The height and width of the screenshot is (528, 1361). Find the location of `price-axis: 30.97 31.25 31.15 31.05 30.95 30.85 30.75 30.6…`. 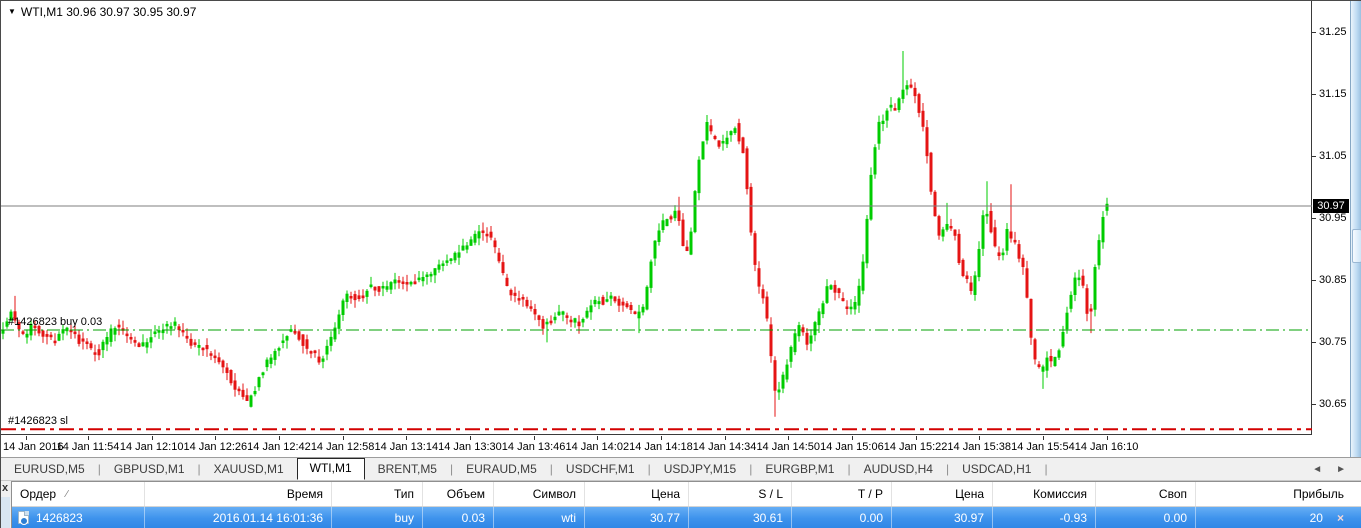

price-axis: 30.97 31.25 31.15 31.05 30.95 30.85 30.75 30.6… is located at coordinates (1331, 229).